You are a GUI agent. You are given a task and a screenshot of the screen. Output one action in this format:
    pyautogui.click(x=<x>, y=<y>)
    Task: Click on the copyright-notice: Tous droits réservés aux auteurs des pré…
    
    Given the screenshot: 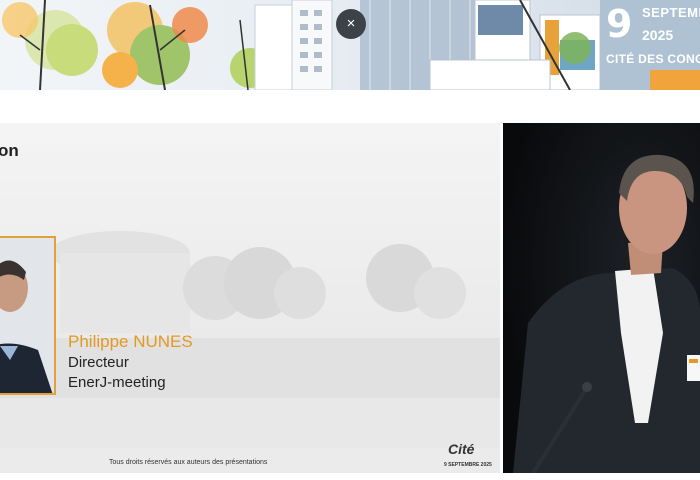 What is the action you would take?
    pyautogui.click(x=188, y=462)
    